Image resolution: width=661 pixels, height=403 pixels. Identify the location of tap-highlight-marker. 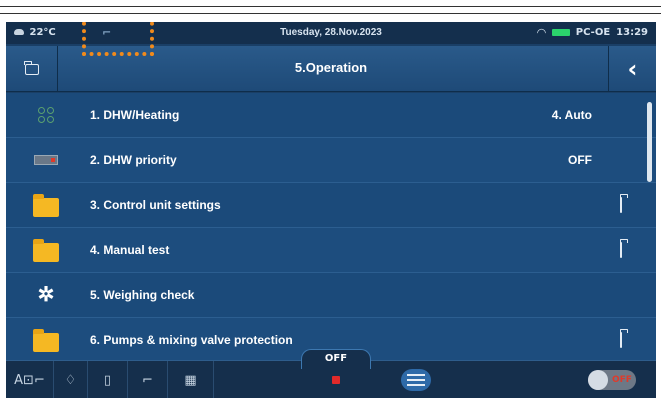
(118, 39).